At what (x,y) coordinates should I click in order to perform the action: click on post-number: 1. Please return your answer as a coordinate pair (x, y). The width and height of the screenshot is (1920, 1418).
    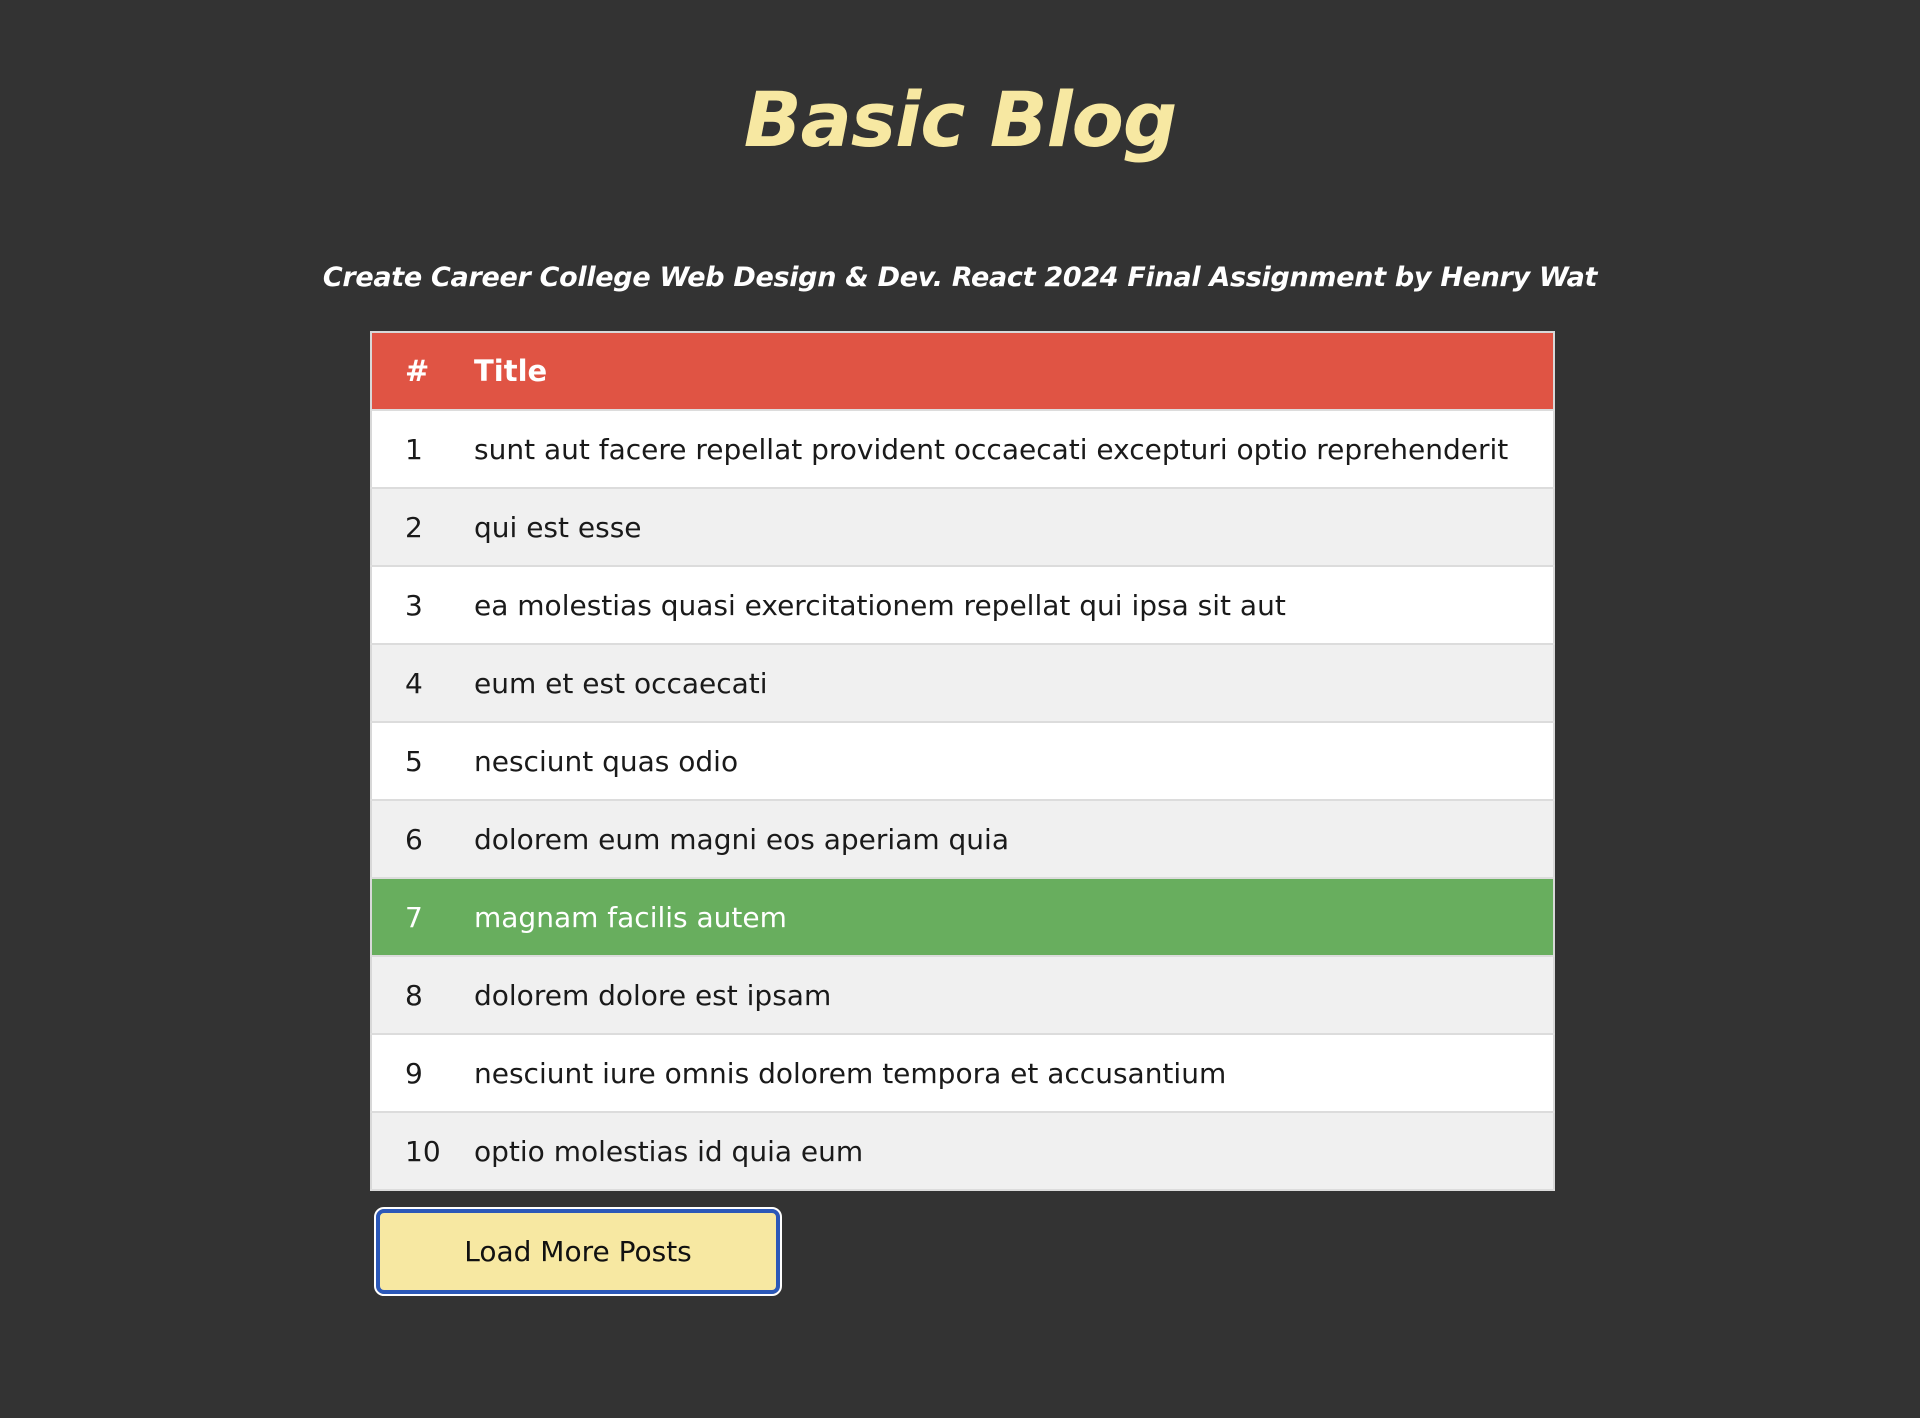
    Looking at the image, I should click on (422, 449).